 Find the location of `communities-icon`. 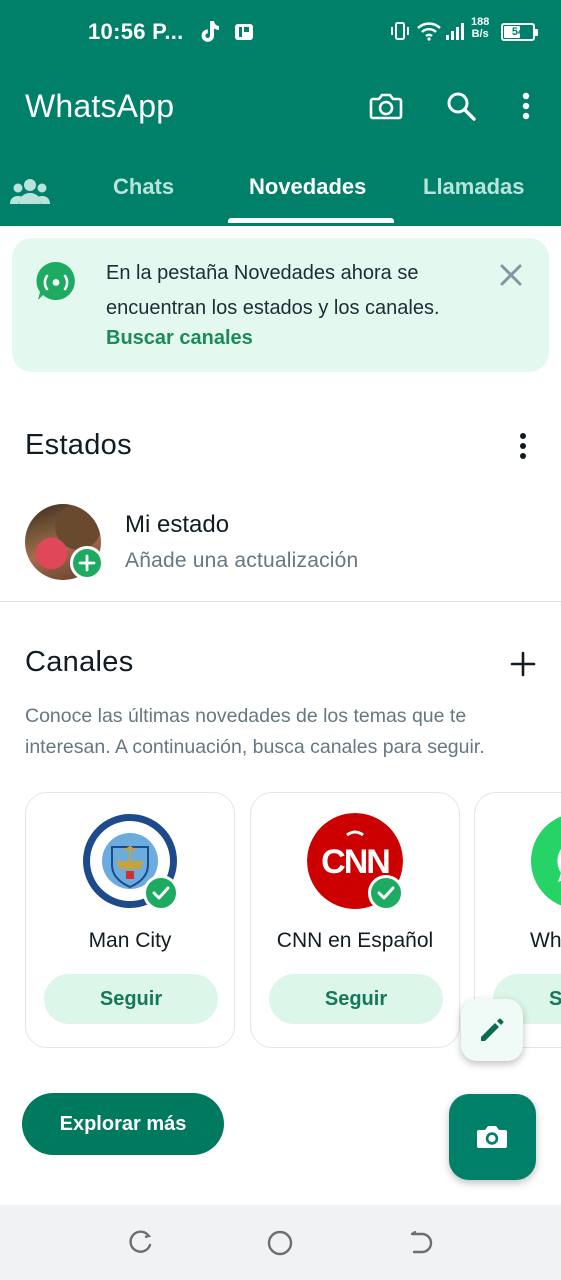

communities-icon is located at coordinates (30, 191).